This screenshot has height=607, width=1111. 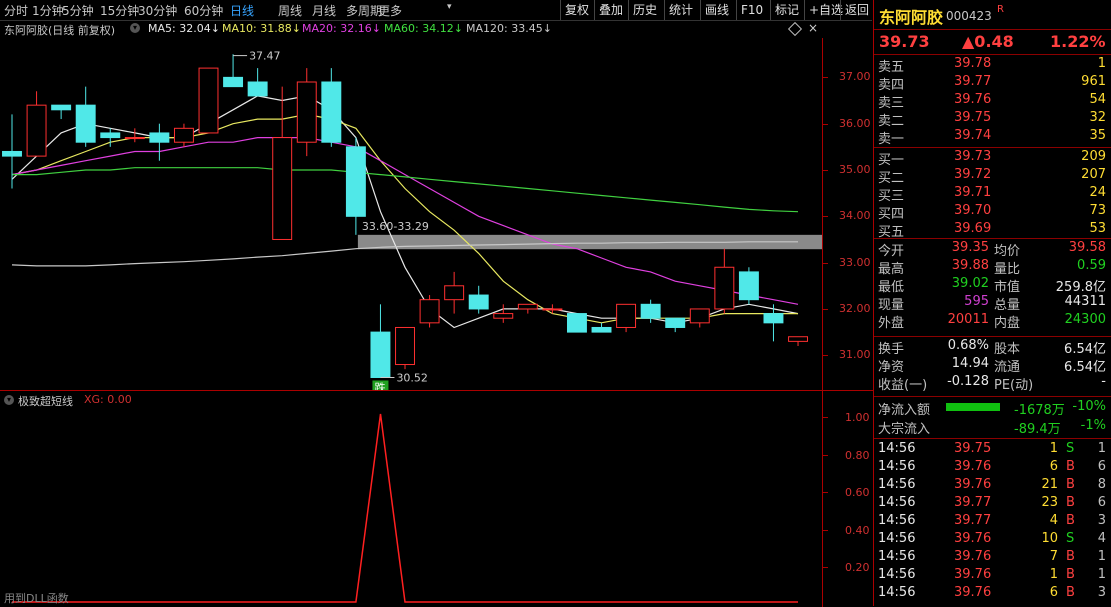 I want to click on orderbook-row: 卖三 39.76 54, so click(x=992, y=101).